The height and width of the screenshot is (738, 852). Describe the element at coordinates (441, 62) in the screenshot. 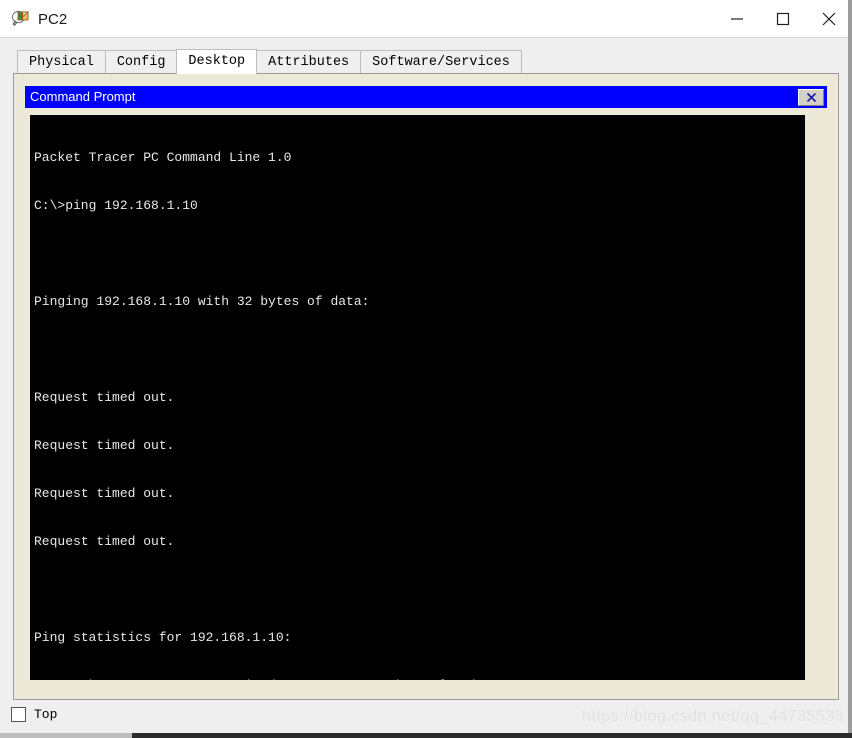

I see `tab-software-services: Software/Services` at that location.